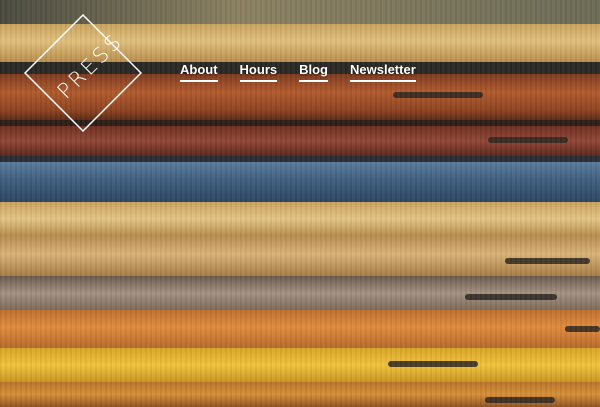  Describe the element at coordinates (298, 72) in the screenshot. I see `main-nav: About Hours Blog Newsletter` at that location.